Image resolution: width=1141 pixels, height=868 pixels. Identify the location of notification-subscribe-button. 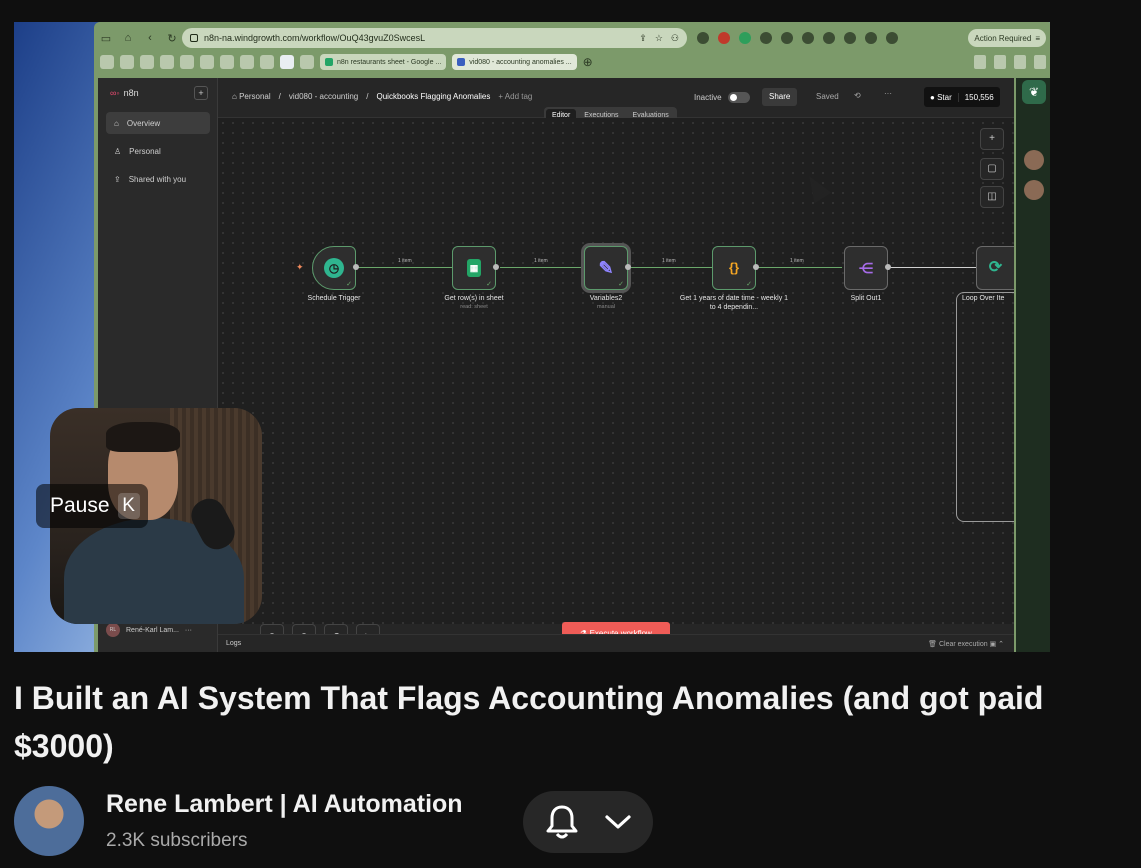
(588, 822).